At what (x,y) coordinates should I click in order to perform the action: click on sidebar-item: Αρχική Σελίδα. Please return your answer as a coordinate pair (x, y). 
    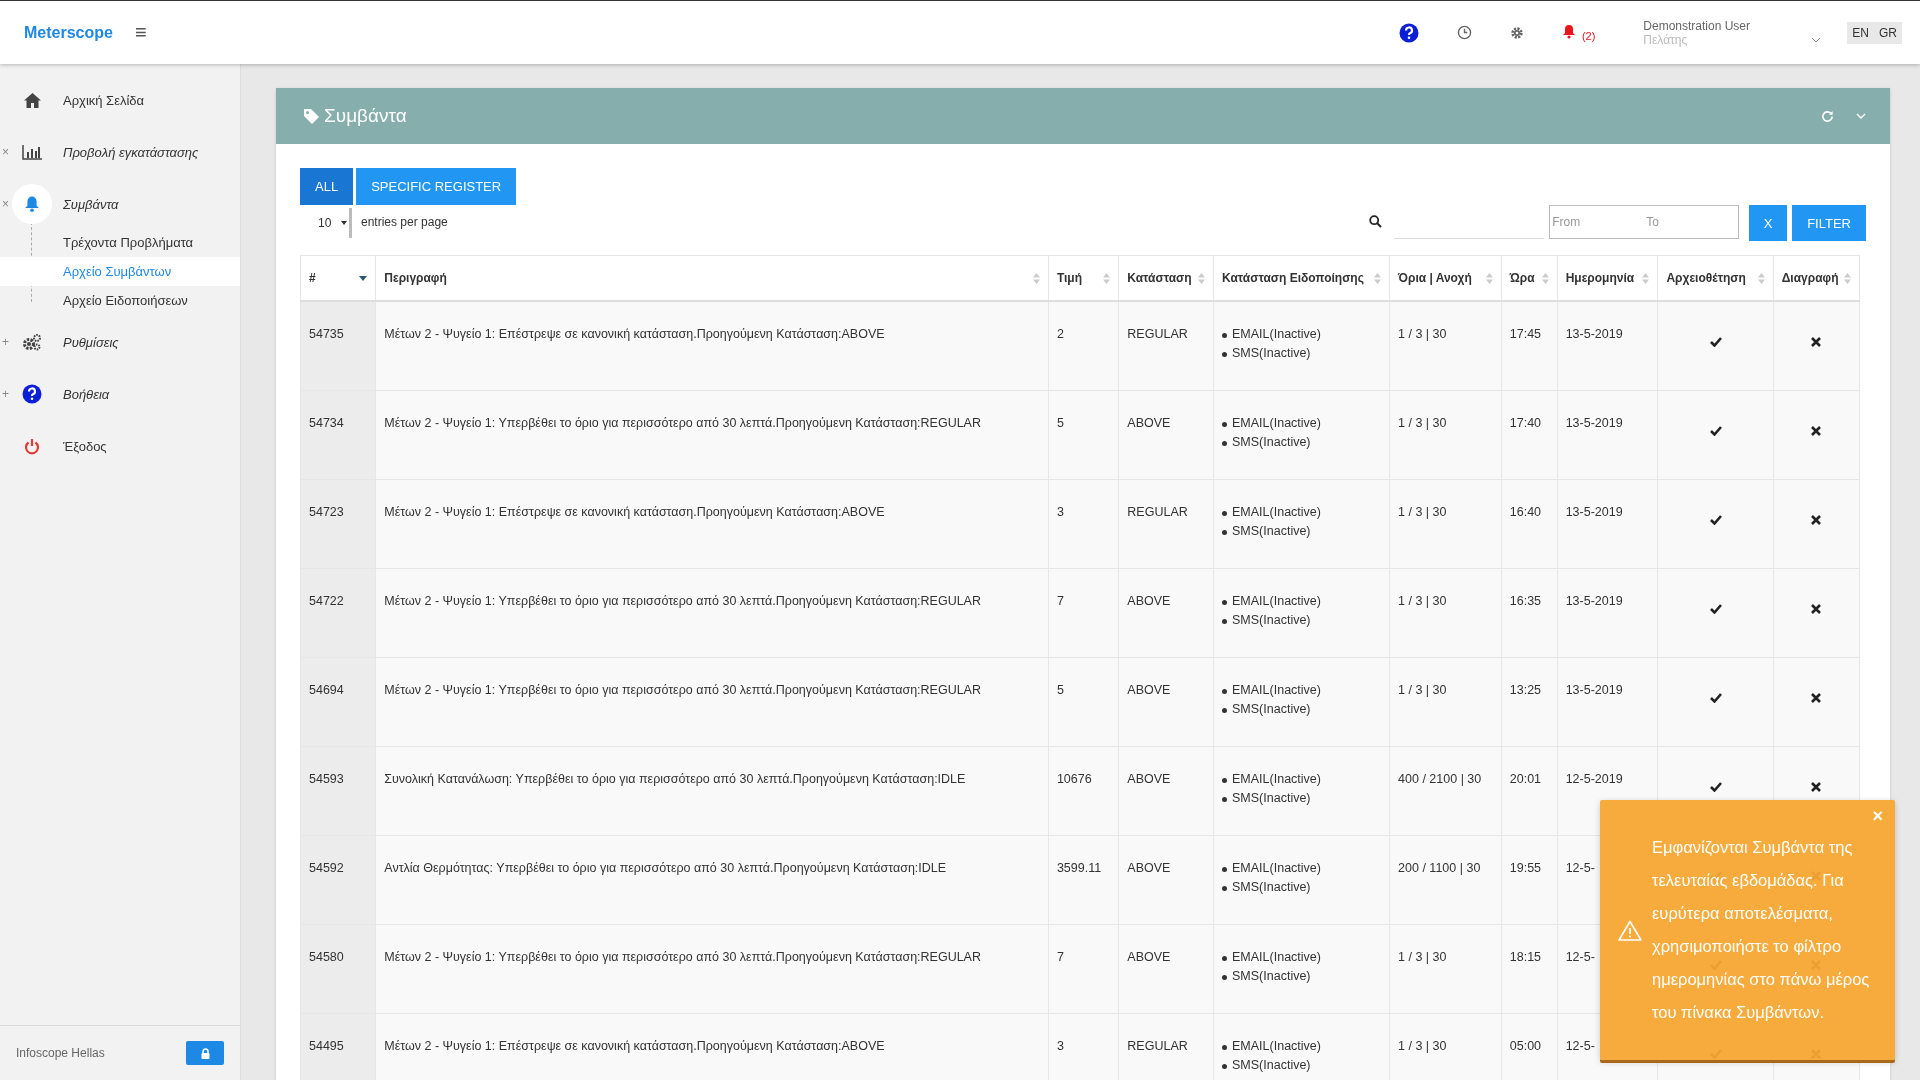
    Looking at the image, I should click on (104, 100).